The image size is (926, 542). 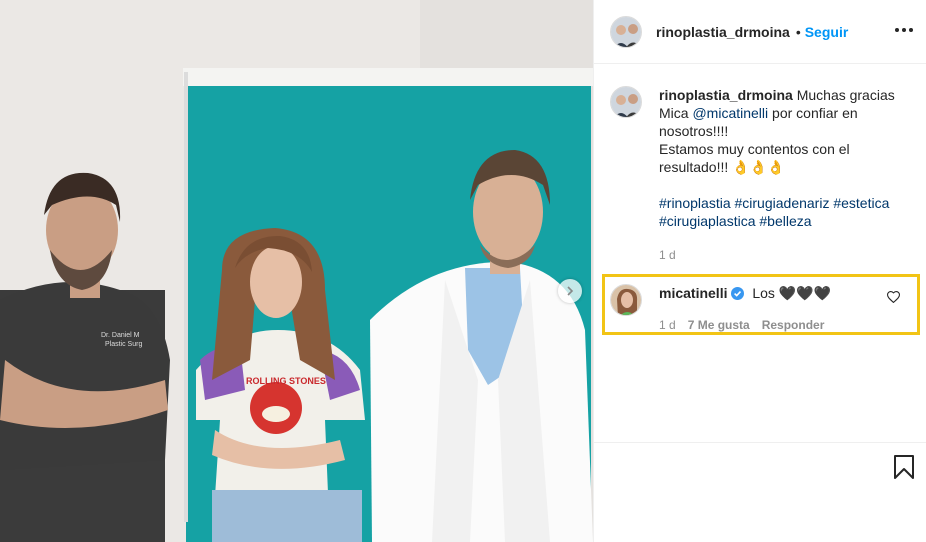 What do you see at coordinates (693, 293) in the screenshot?
I see `commenter-username: micatinelli` at bounding box center [693, 293].